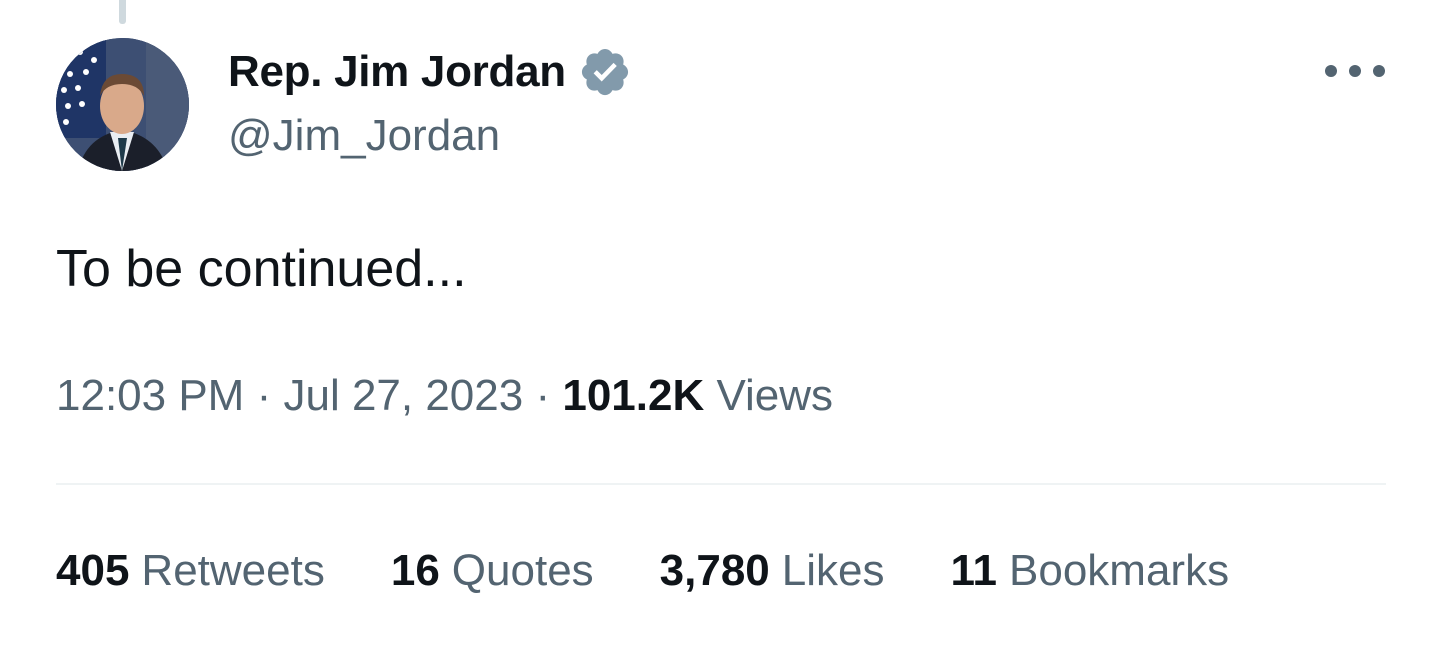  Describe the element at coordinates (364, 135) in the screenshot. I see `author-handle: @Jim_Jordan` at that location.